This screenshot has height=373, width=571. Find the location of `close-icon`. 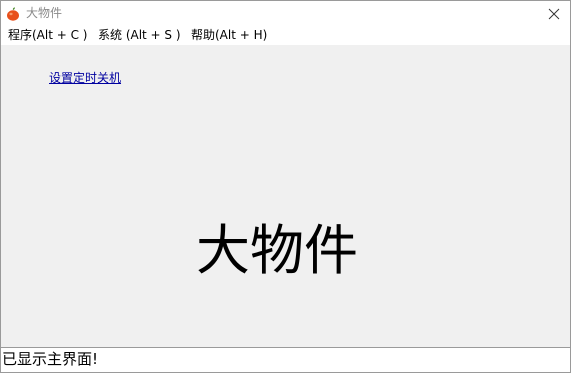

close-icon is located at coordinates (554, 13).